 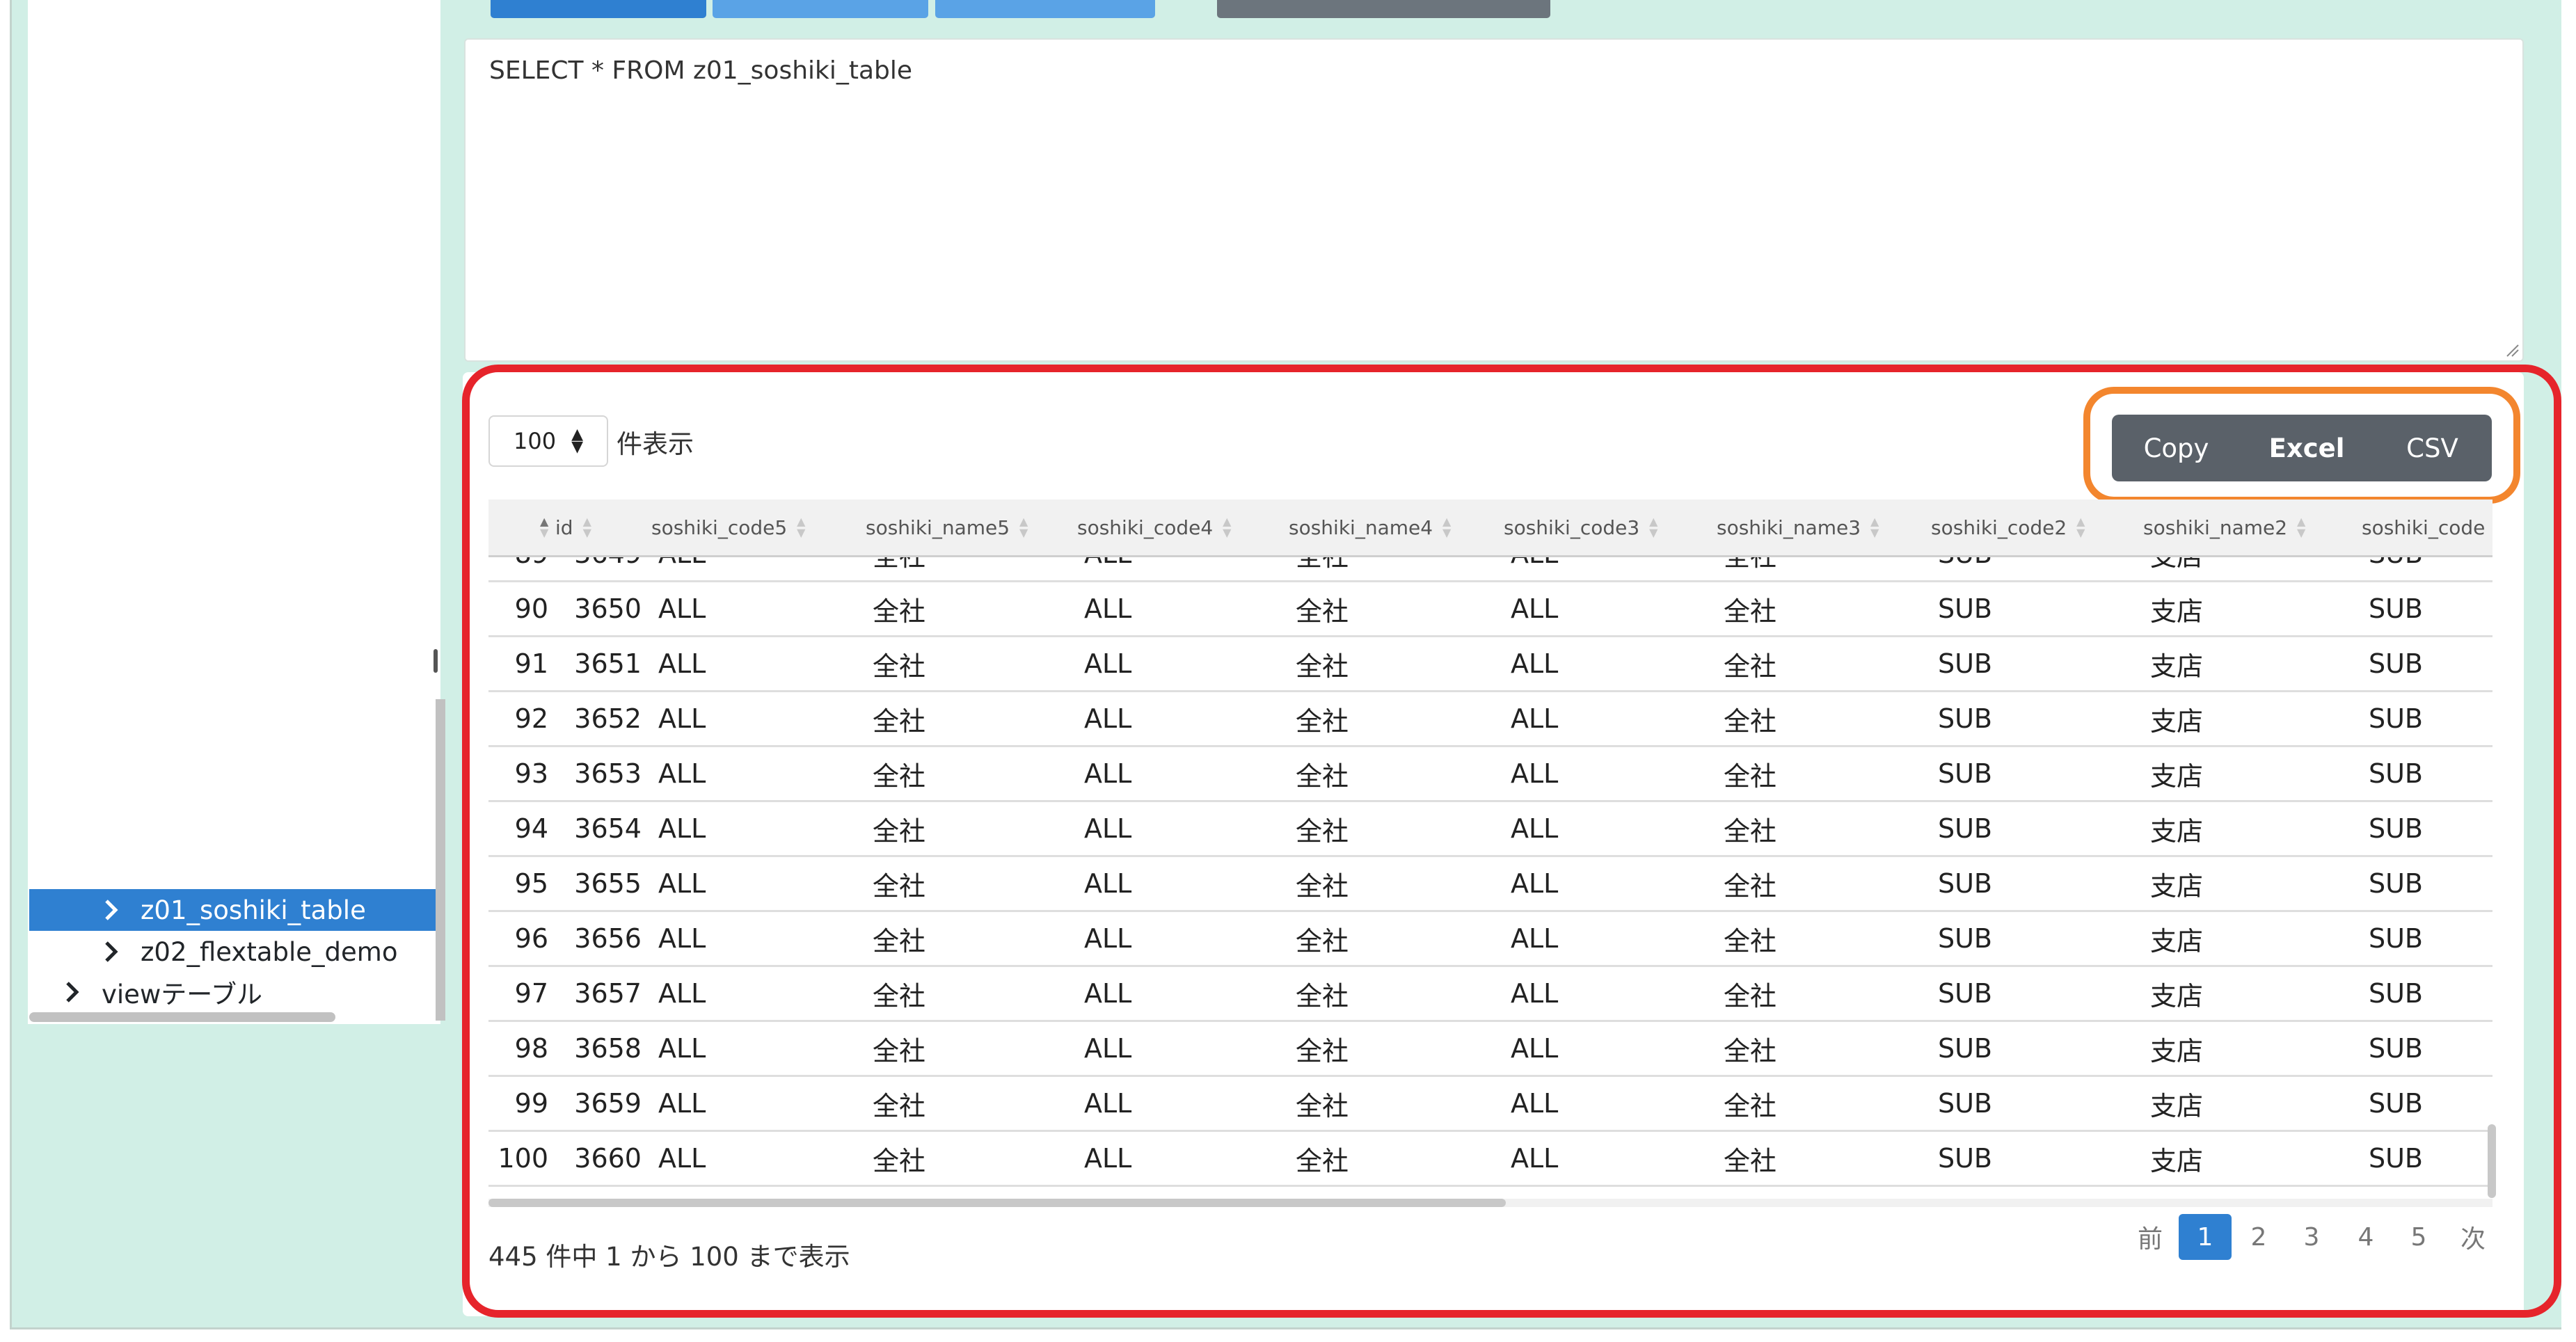 I want to click on pagination-next: 次, so click(x=2473, y=1237).